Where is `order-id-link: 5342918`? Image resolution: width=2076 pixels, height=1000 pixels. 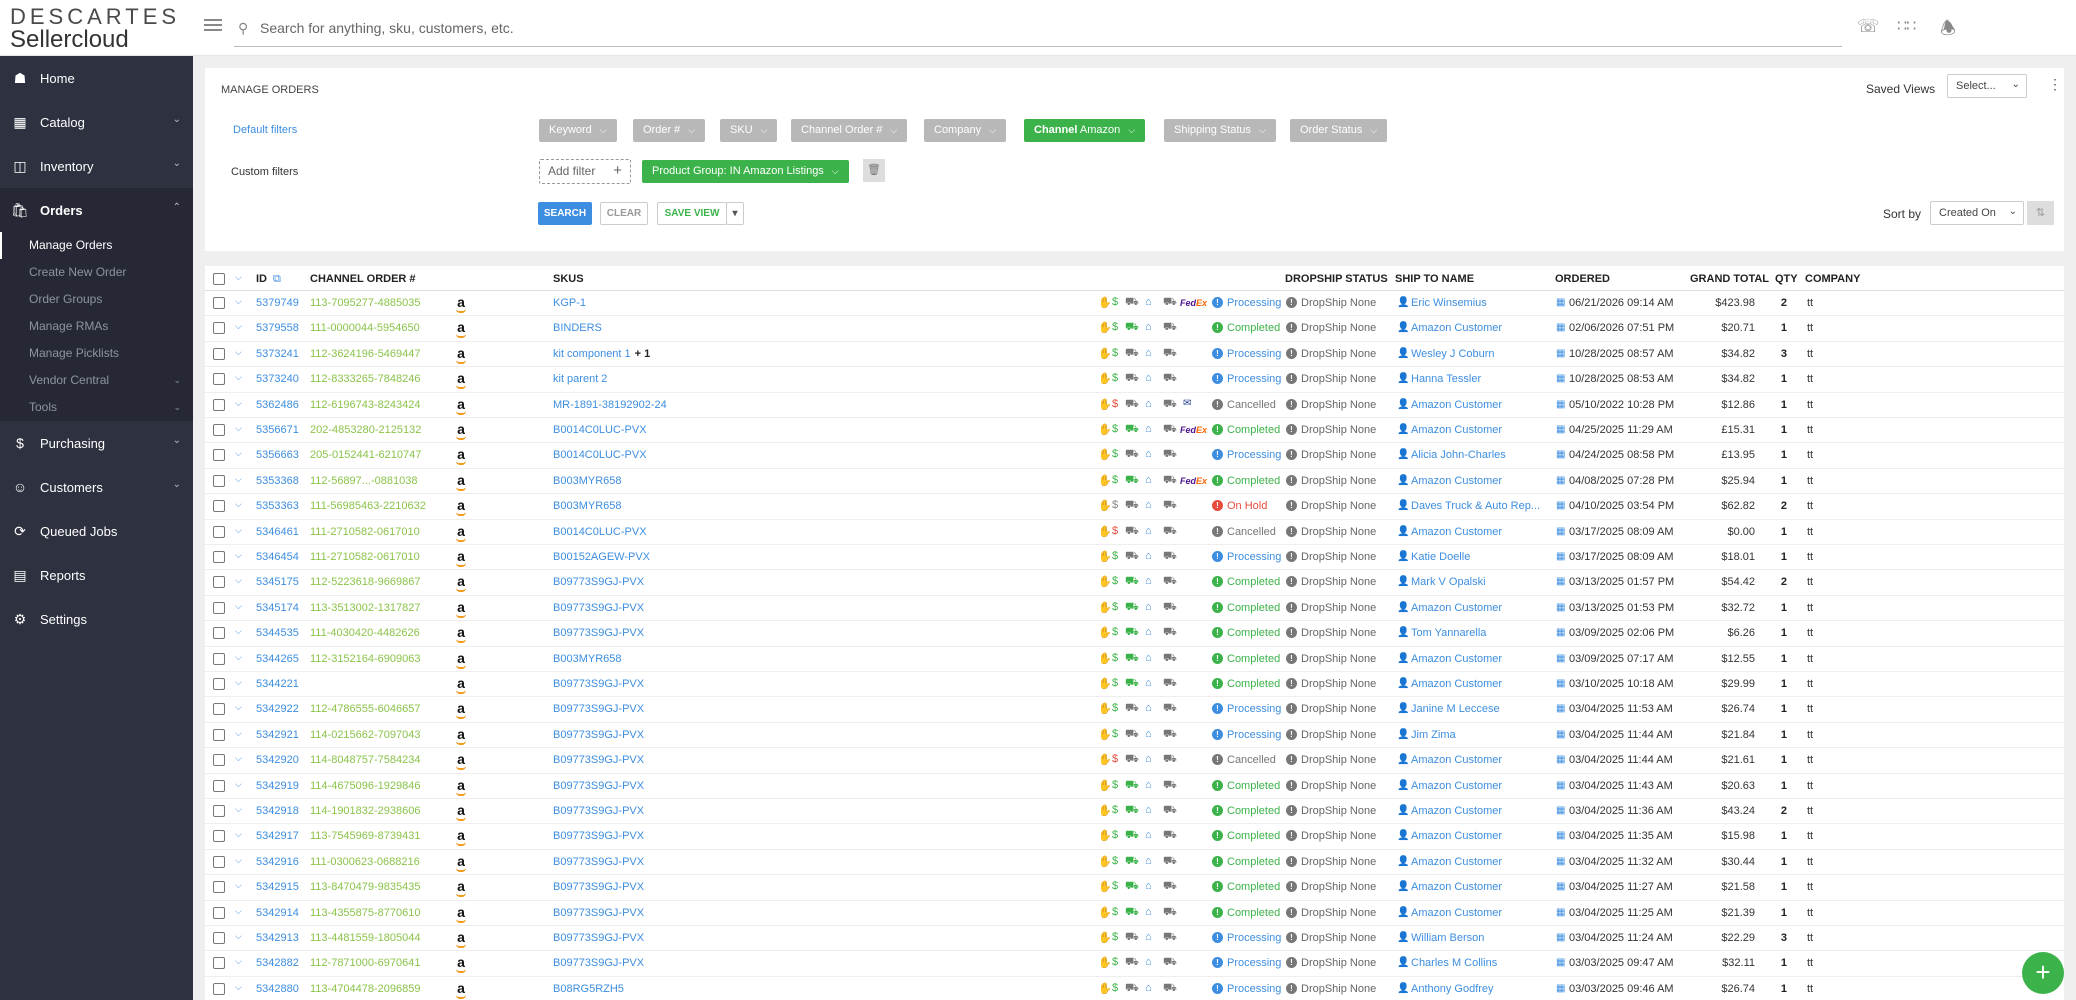 order-id-link: 5342918 is located at coordinates (277, 811).